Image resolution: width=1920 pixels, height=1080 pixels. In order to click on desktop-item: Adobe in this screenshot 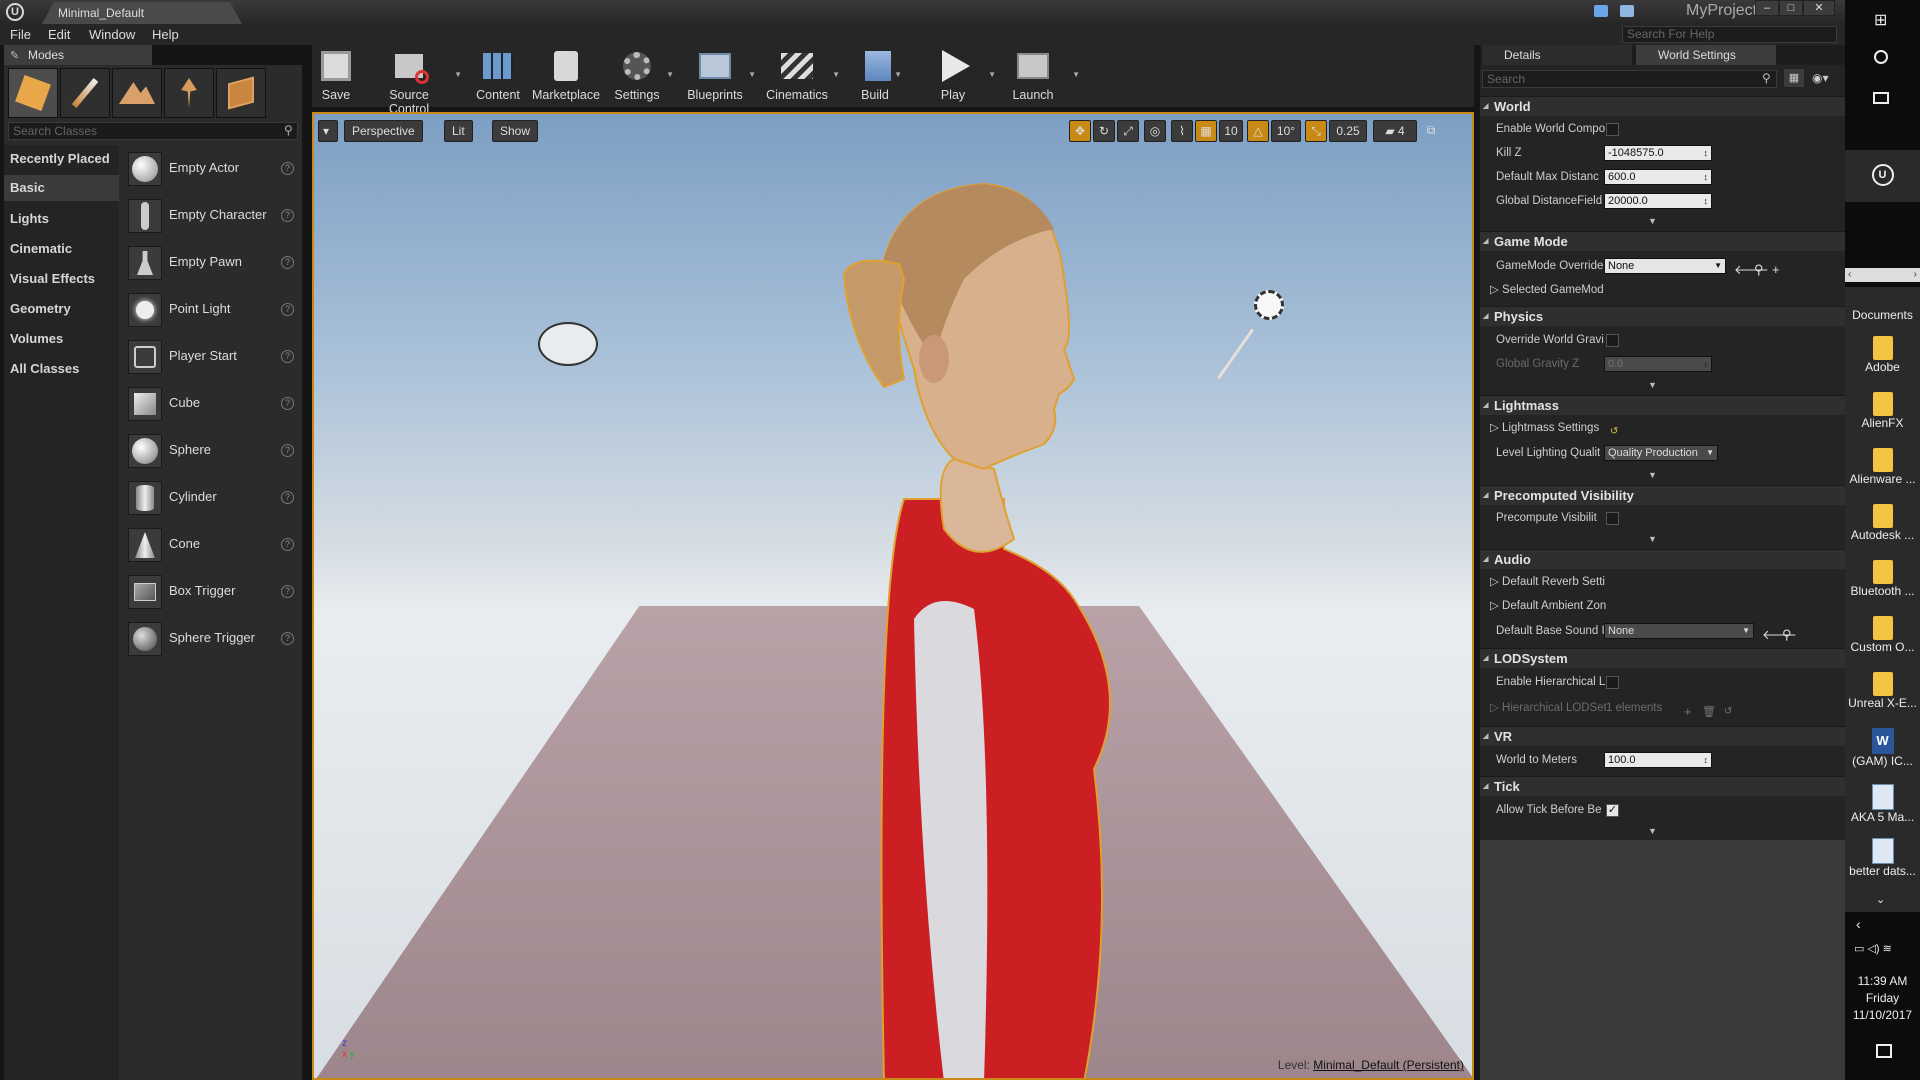, I will do `click(1882, 355)`.